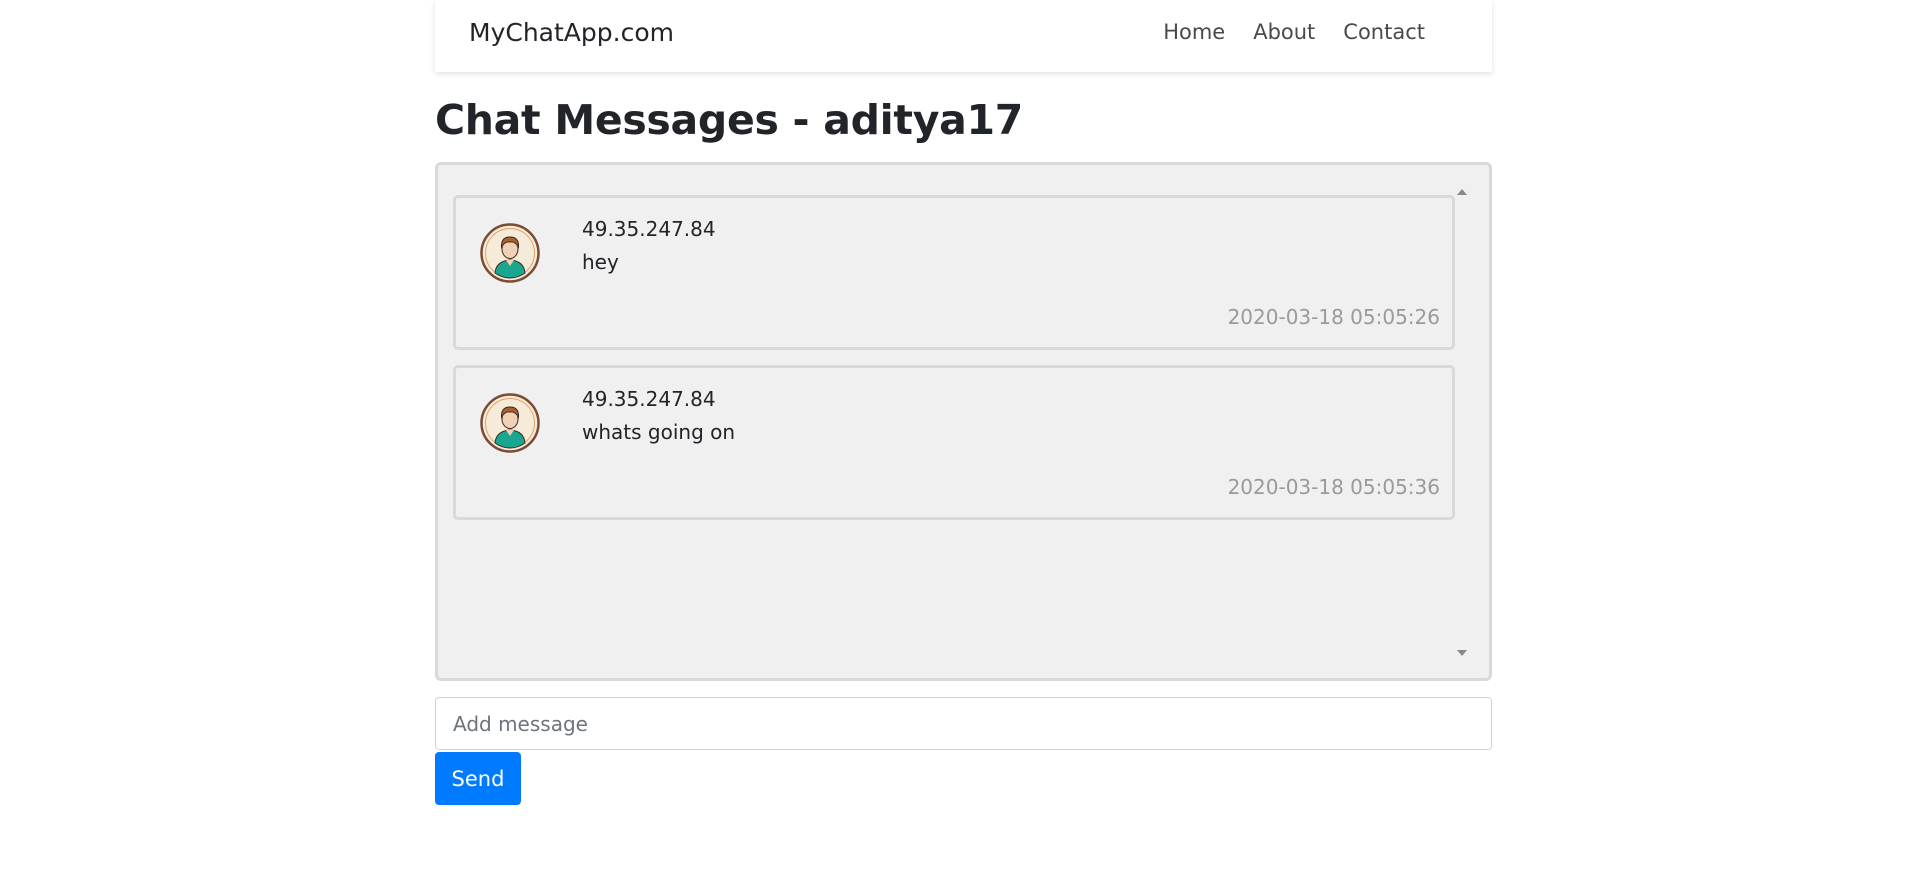 This screenshot has height=885, width=1913. What do you see at coordinates (600, 262) in the screenshot?
I see `message-text: hey` at bounding box center [600, 262].